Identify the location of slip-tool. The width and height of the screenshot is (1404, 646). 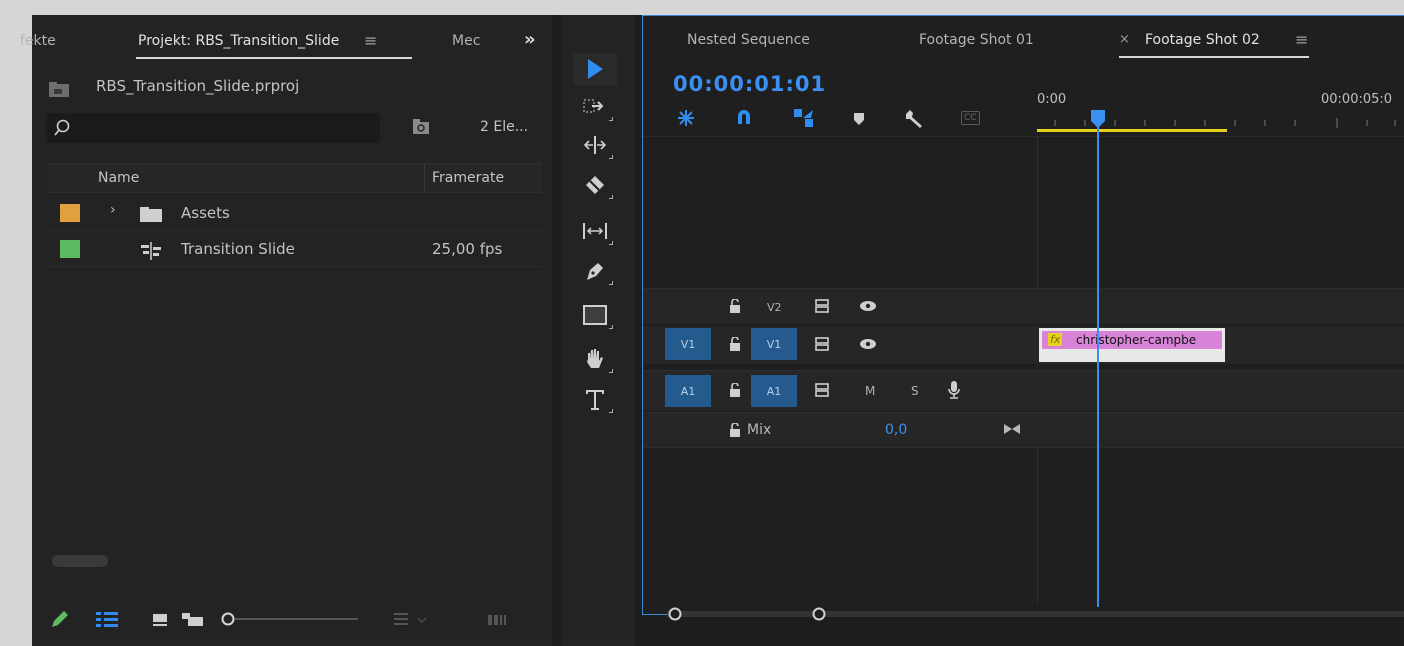
(595, 231).